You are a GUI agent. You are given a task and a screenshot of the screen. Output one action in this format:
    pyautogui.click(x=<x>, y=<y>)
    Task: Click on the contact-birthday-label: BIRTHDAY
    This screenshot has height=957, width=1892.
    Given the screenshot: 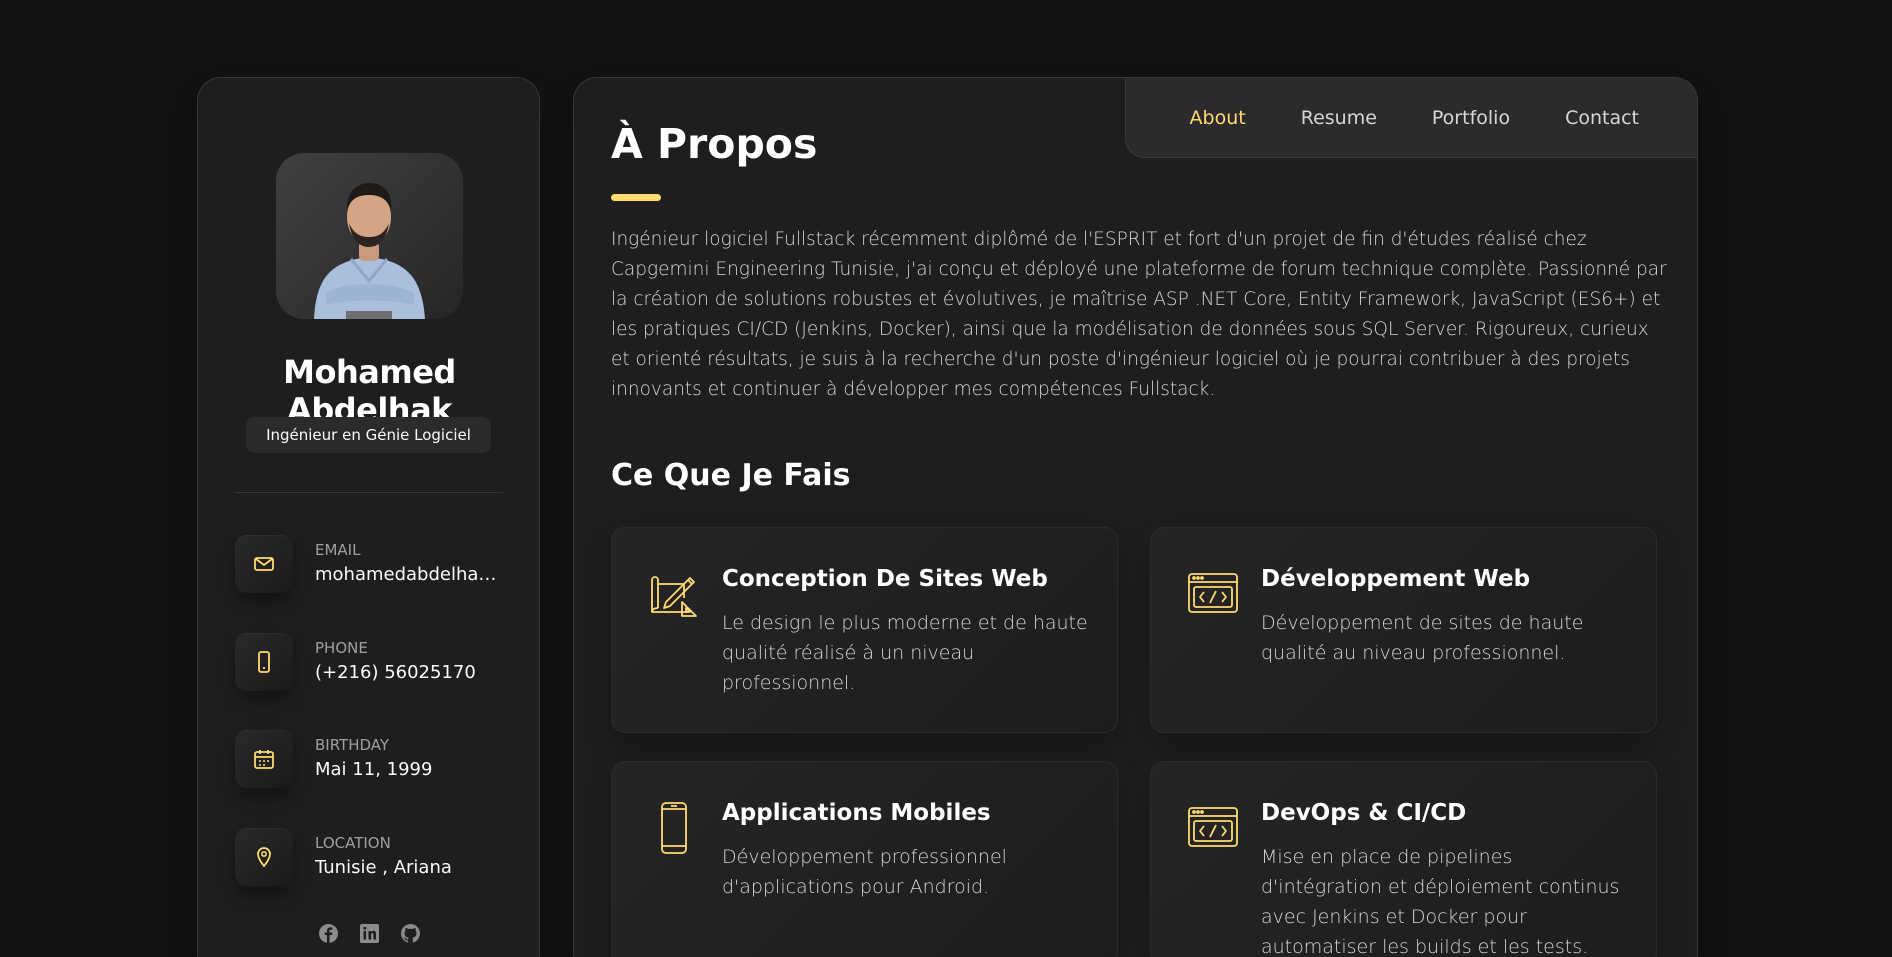 What is the action you would take?
    pyautogui.click(x=352, y=745)
    